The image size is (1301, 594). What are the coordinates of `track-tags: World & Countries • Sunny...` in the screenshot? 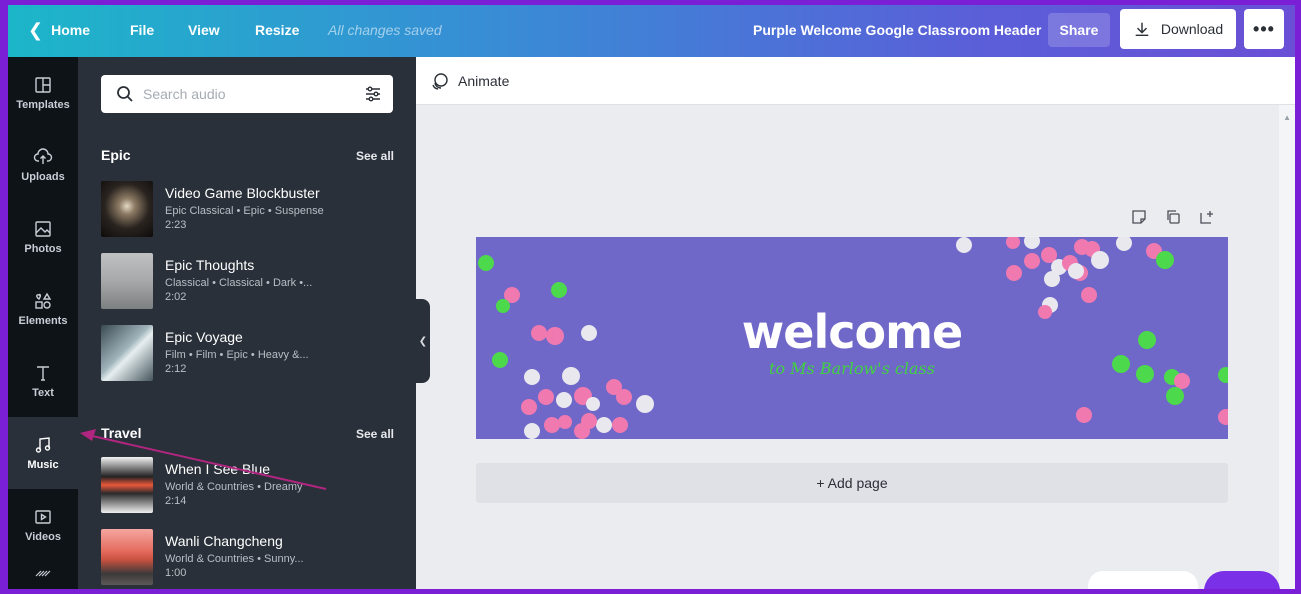 It's located at (234, 559).